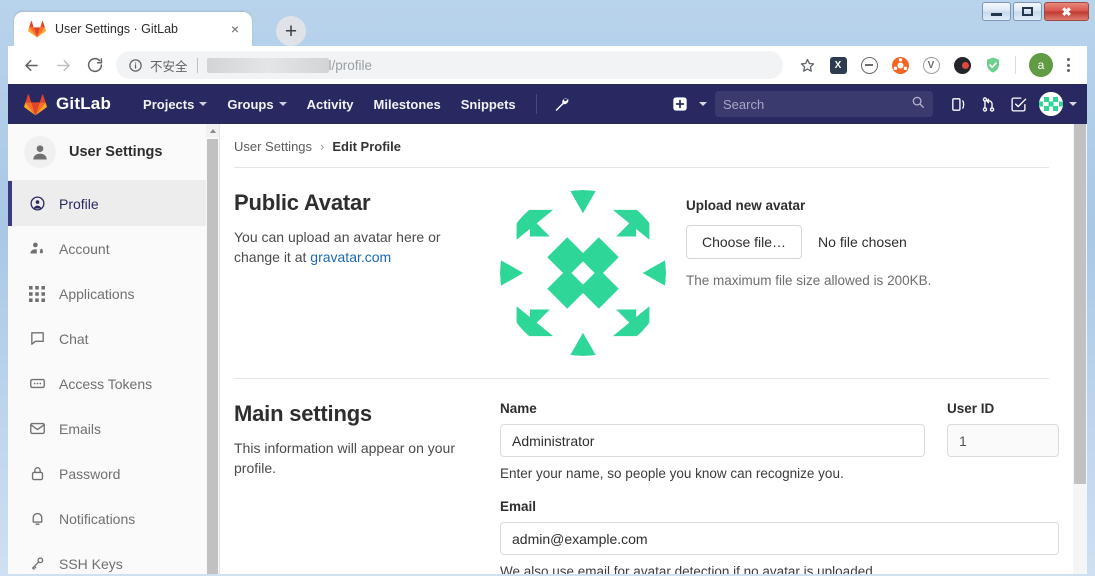 This screenshot has width=1095, height=576. Describe the element at coordinates (35, 104) in the screenshot. I see `gitlab-logo-icon` at that location.